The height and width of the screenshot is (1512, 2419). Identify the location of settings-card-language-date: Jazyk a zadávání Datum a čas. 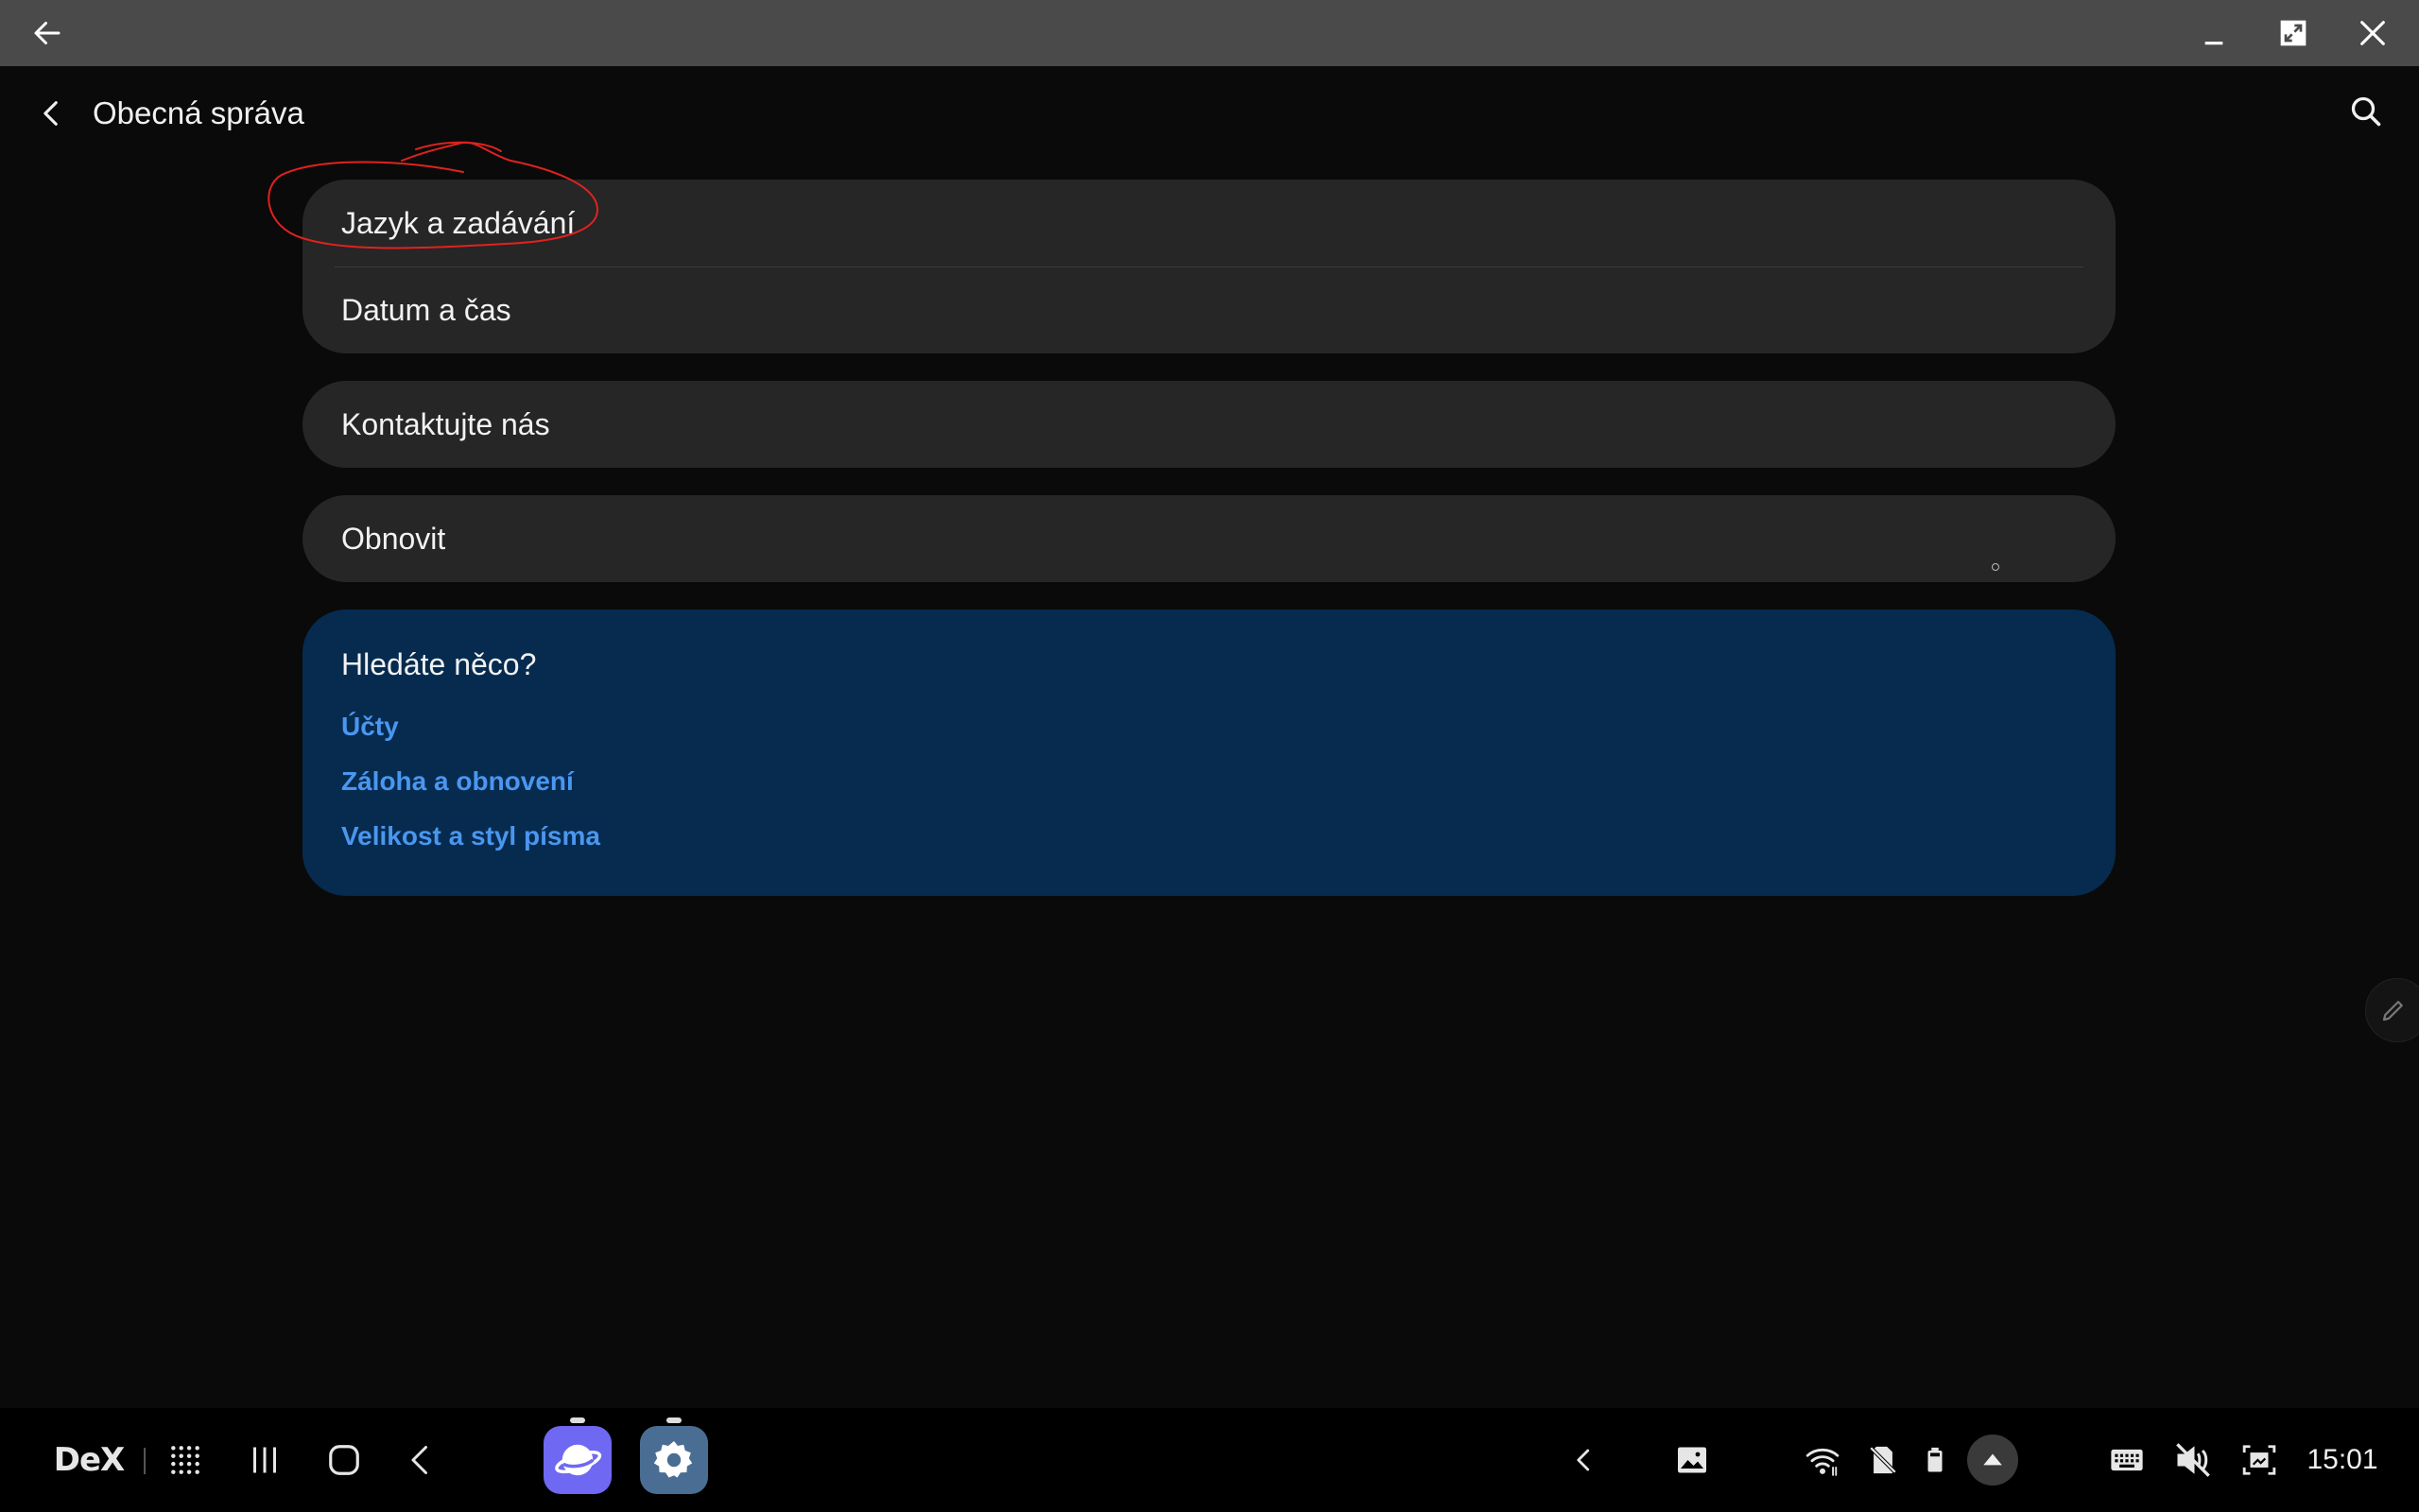
(1209, 266).